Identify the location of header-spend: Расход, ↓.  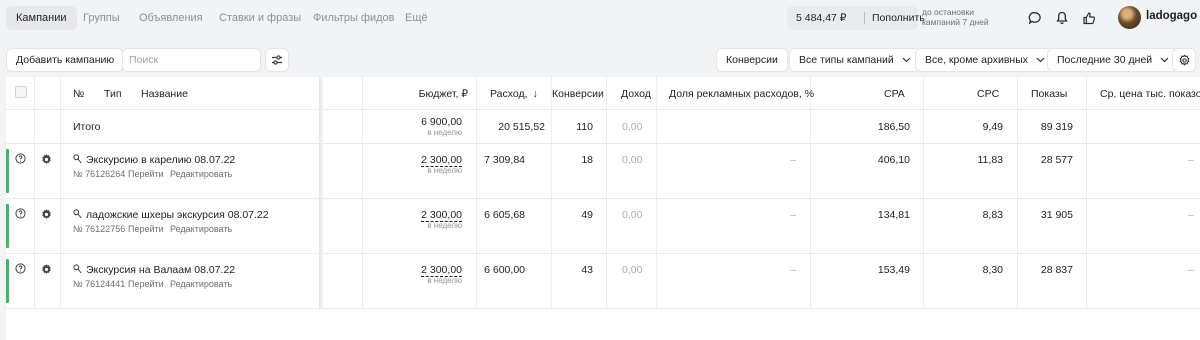
(514, 94).